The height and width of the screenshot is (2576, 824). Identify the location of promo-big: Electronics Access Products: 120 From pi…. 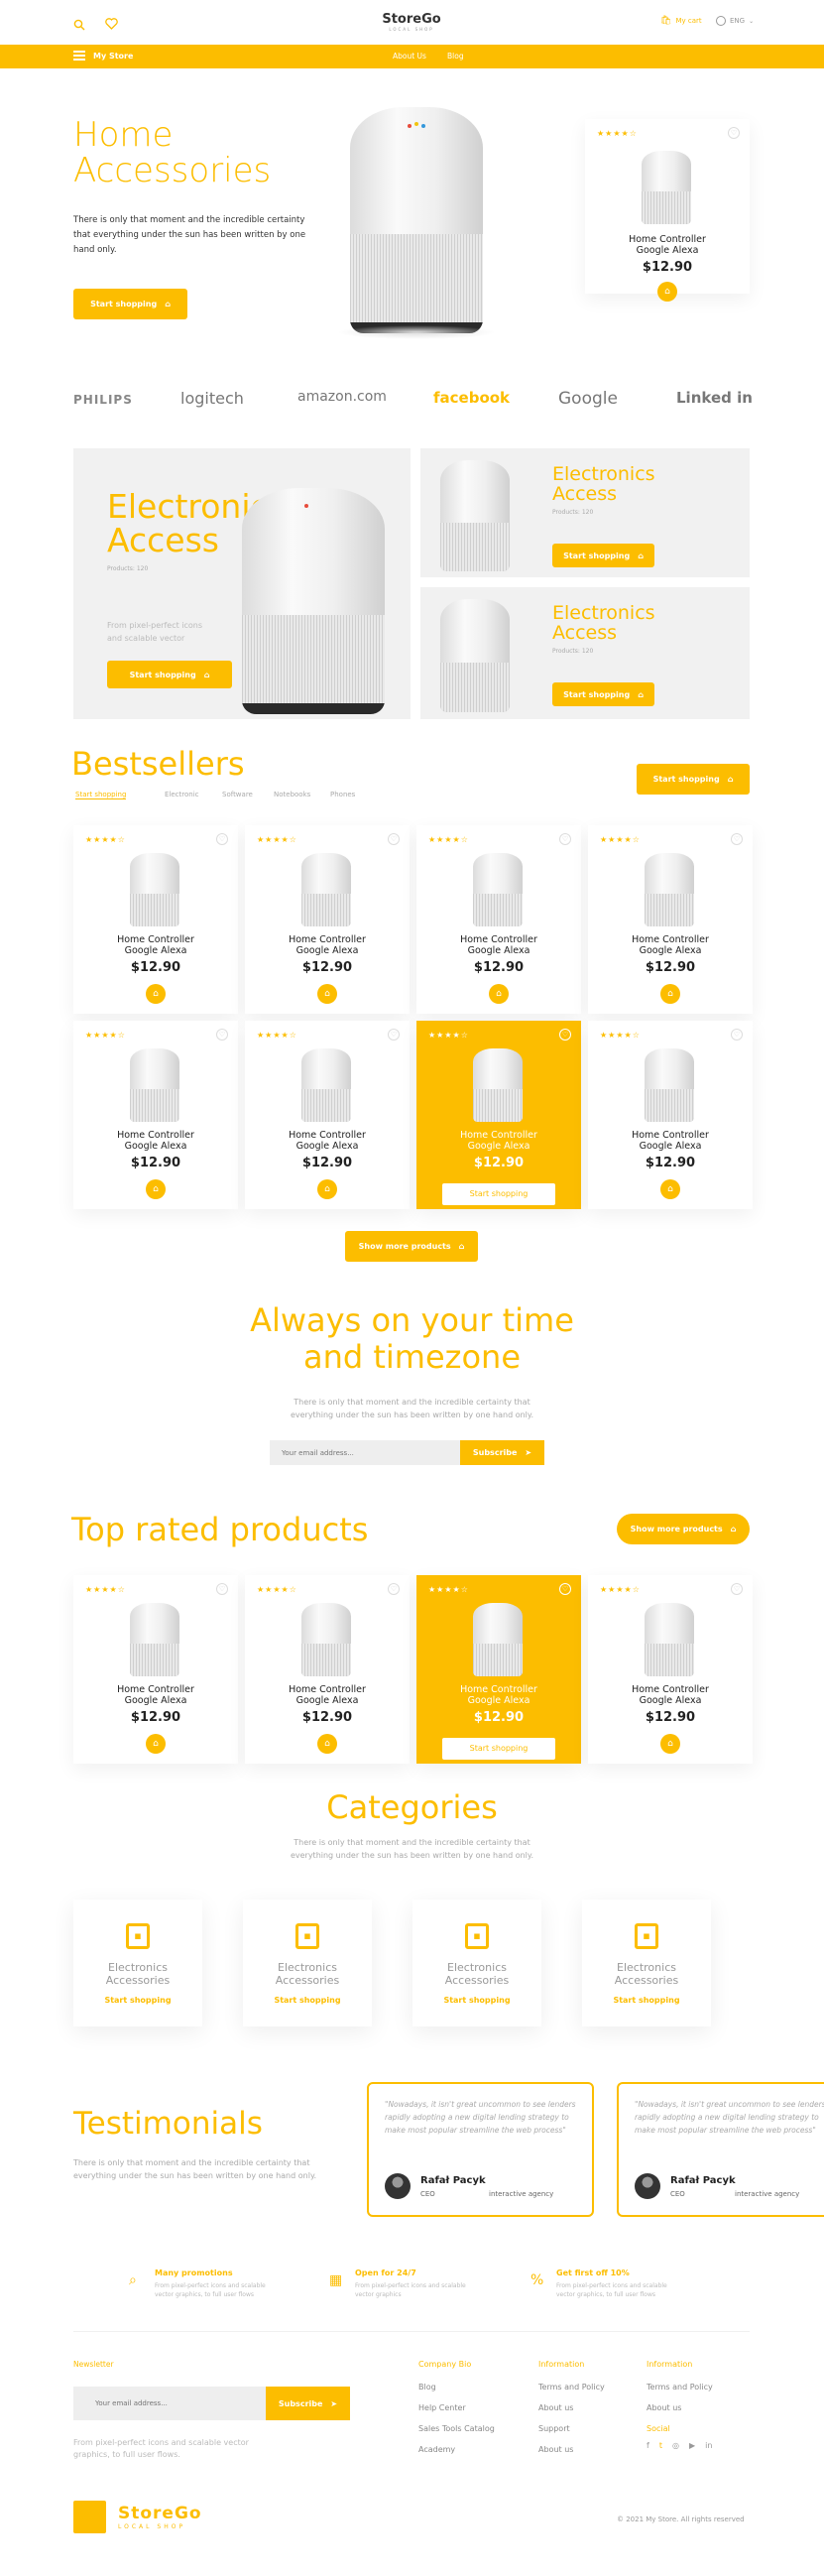
(242, 583).